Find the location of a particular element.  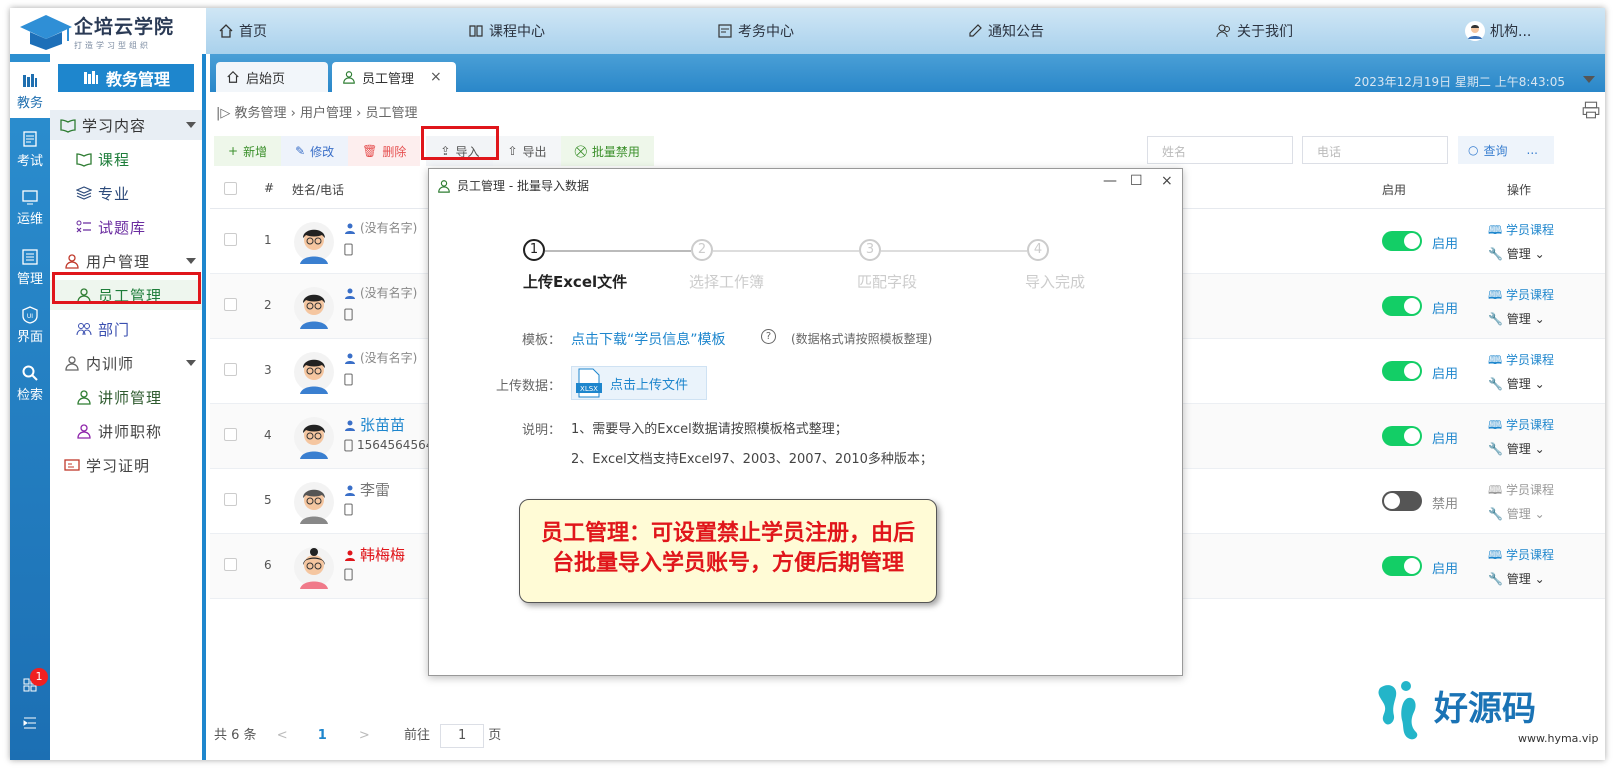

sidebar-item-question-bank: 试题库 is located at coordinates (126, 227).